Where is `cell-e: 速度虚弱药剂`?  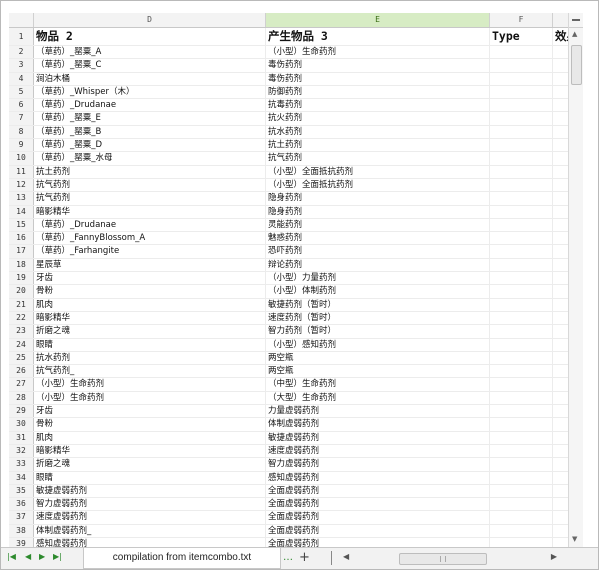
cell-e: 速度虚弱药剂 is located at coordinates (378, 451).